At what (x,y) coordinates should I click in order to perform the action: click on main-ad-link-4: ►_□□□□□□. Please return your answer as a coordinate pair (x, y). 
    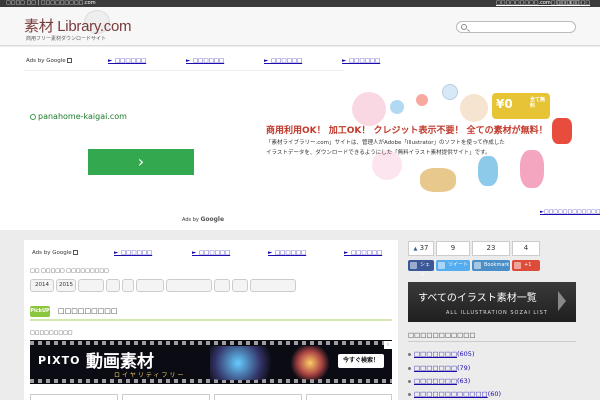
    Looking at the image, I should click on (363, 253).